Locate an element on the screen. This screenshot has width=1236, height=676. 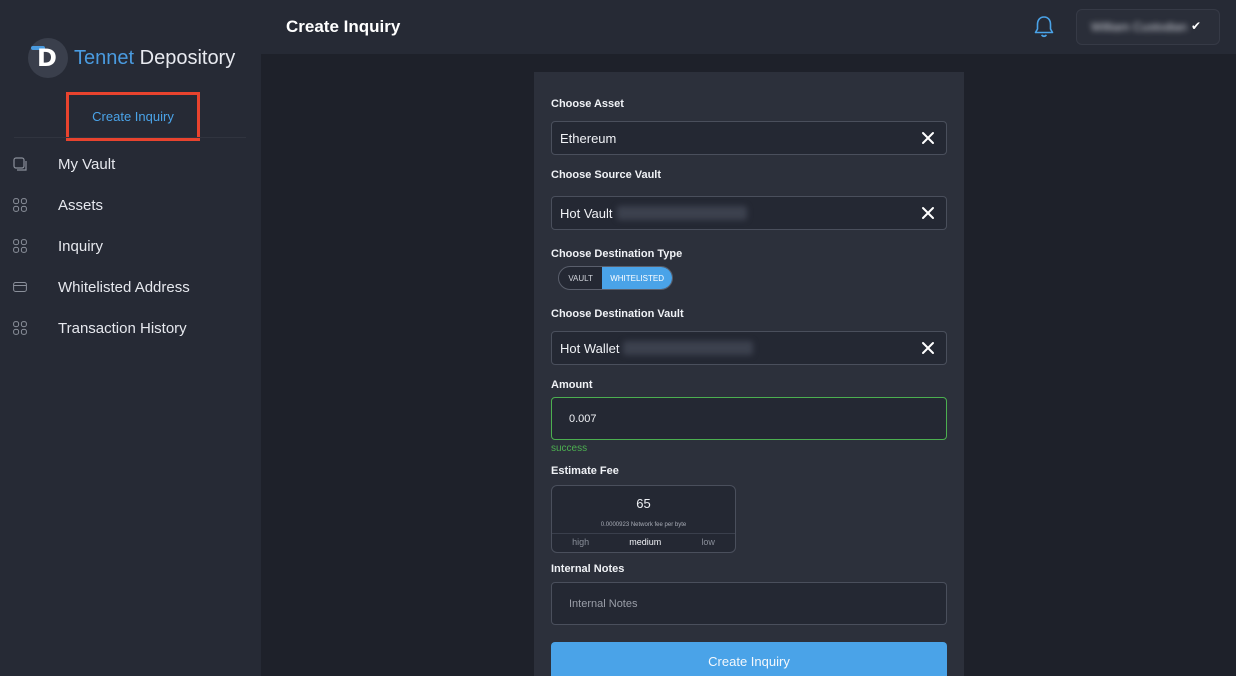
sidebar-item-my-vault: My Vault is located at coordinates (130, 164).